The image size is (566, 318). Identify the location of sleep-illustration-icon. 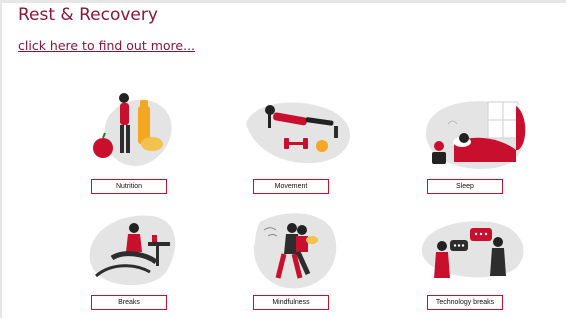
(475, 135).